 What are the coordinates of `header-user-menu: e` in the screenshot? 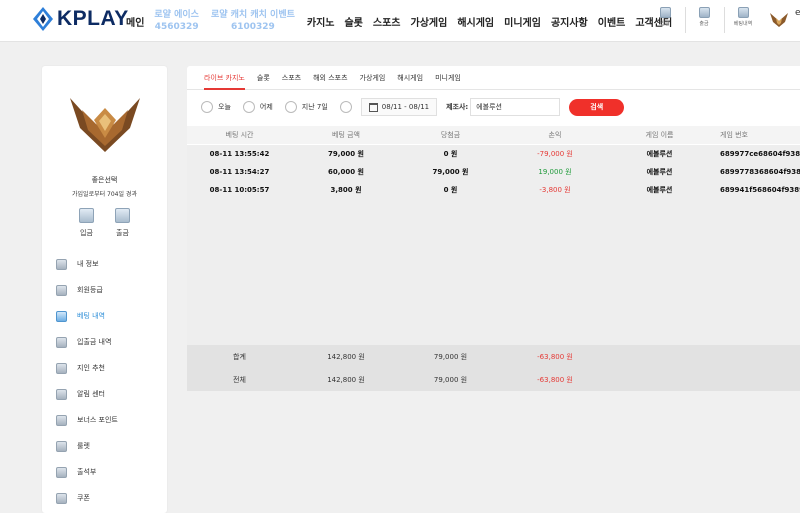 It's located at (797, 13).